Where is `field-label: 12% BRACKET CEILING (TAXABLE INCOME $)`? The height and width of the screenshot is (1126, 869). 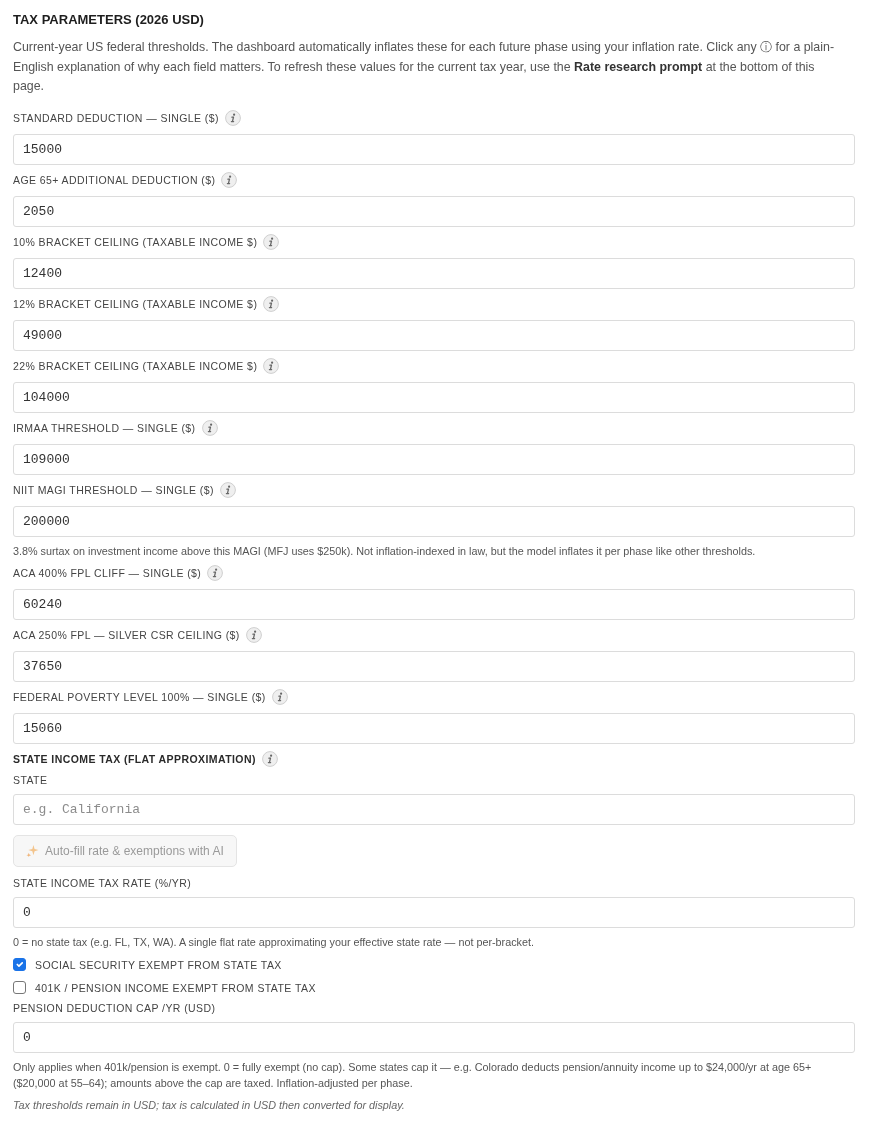 field-label: 12% BRACKET CEILING (TAXABLE INCOME $) is located at coordinates (135, 303).